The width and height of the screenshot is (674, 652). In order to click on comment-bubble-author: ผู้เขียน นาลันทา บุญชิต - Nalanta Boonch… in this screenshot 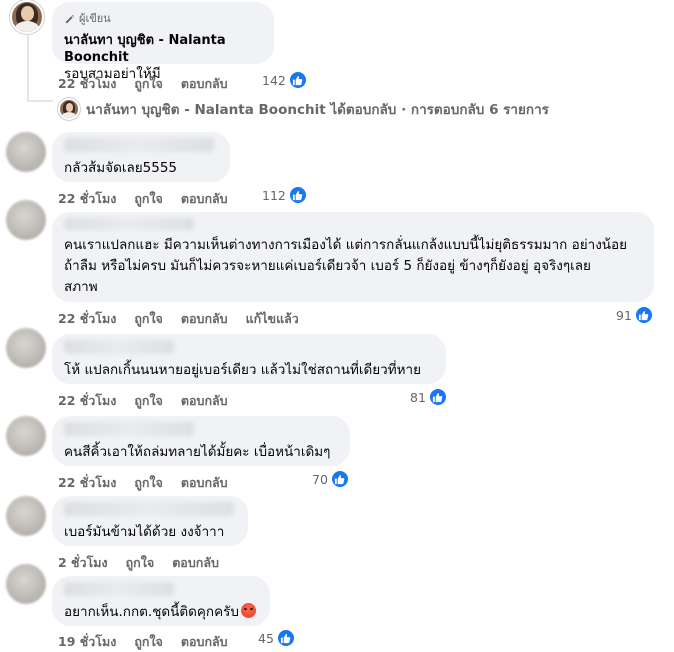, I will do `click(163, 42)`.